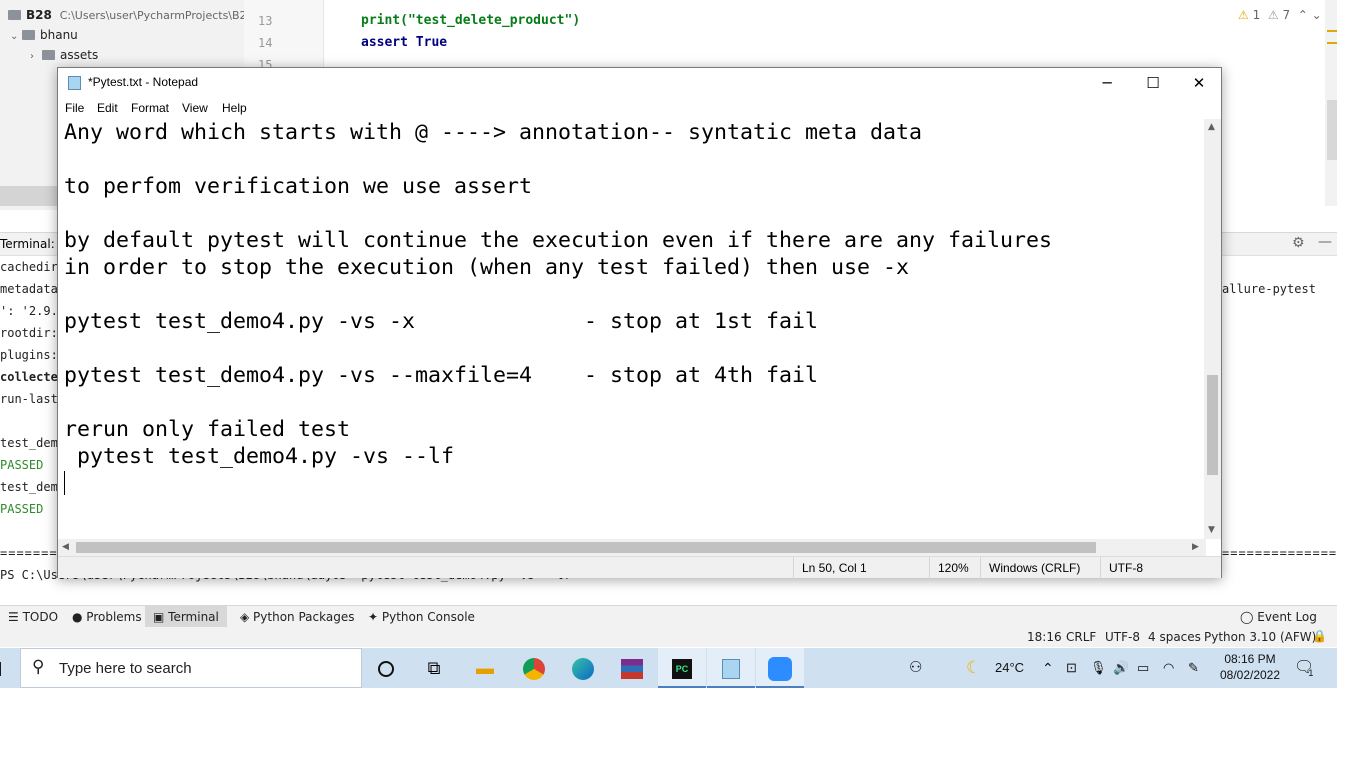 This screenshot has height=768, width=1366. What do you see at coordinates (107, 108) in the screenshot?
I see `menu-edit: Edit` at bounding box center [107, 108].